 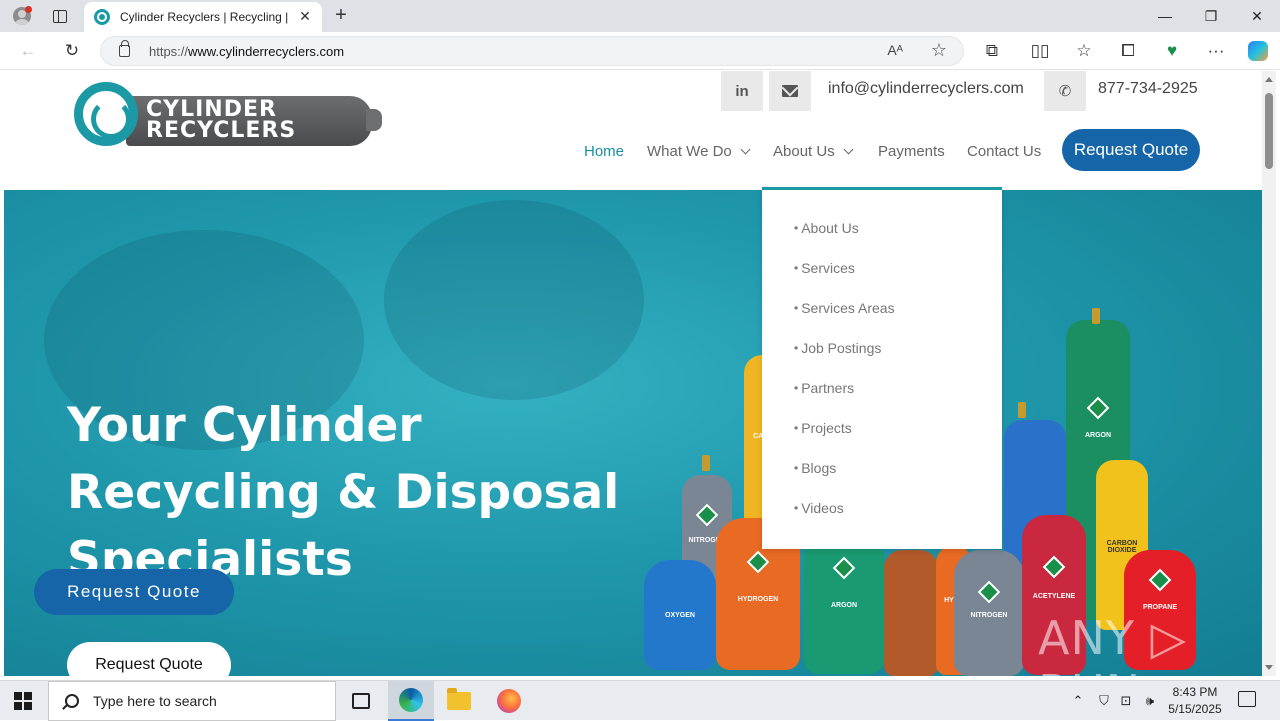 I want to click on back-button: ←, so click(x=28, y=51).